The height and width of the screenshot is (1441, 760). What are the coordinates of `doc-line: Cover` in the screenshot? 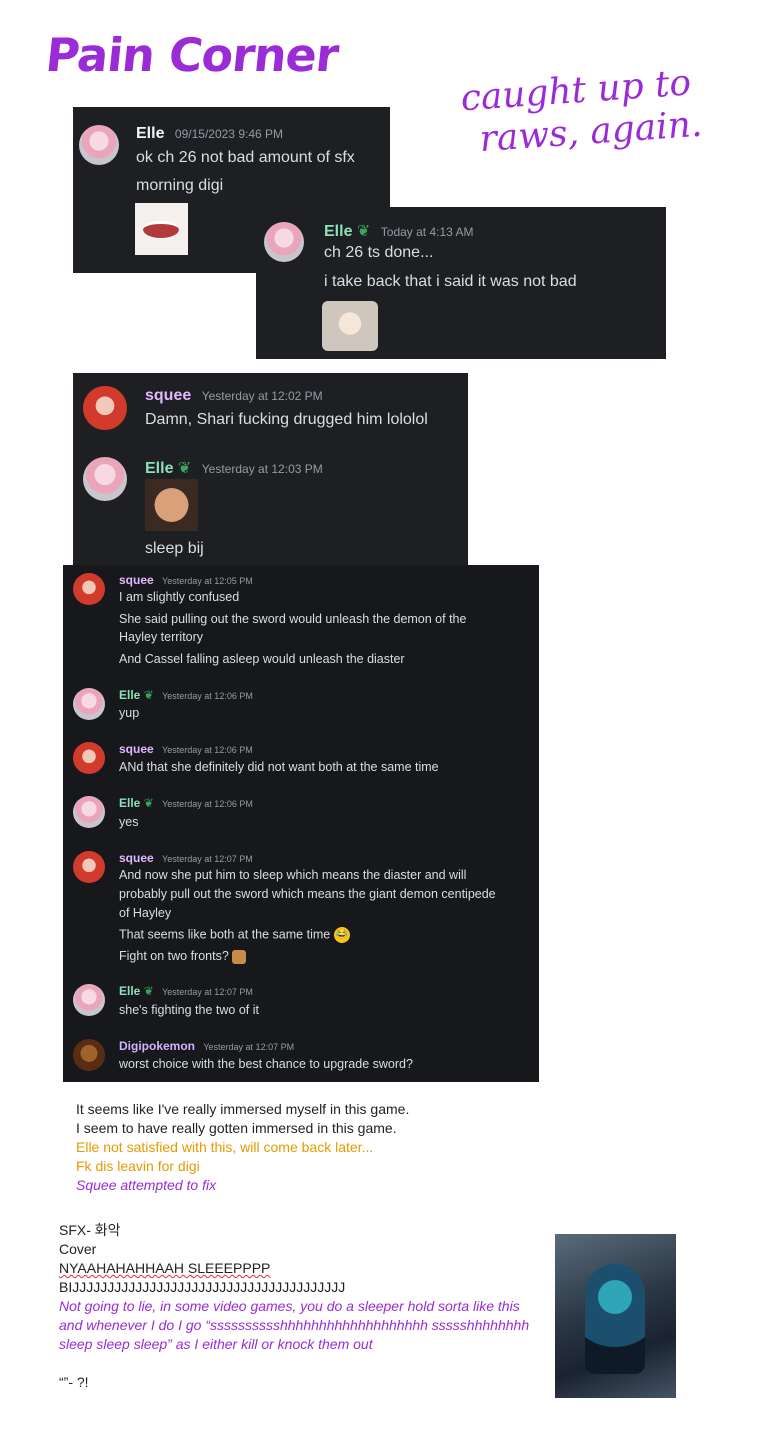 It's located at (78, 1249).